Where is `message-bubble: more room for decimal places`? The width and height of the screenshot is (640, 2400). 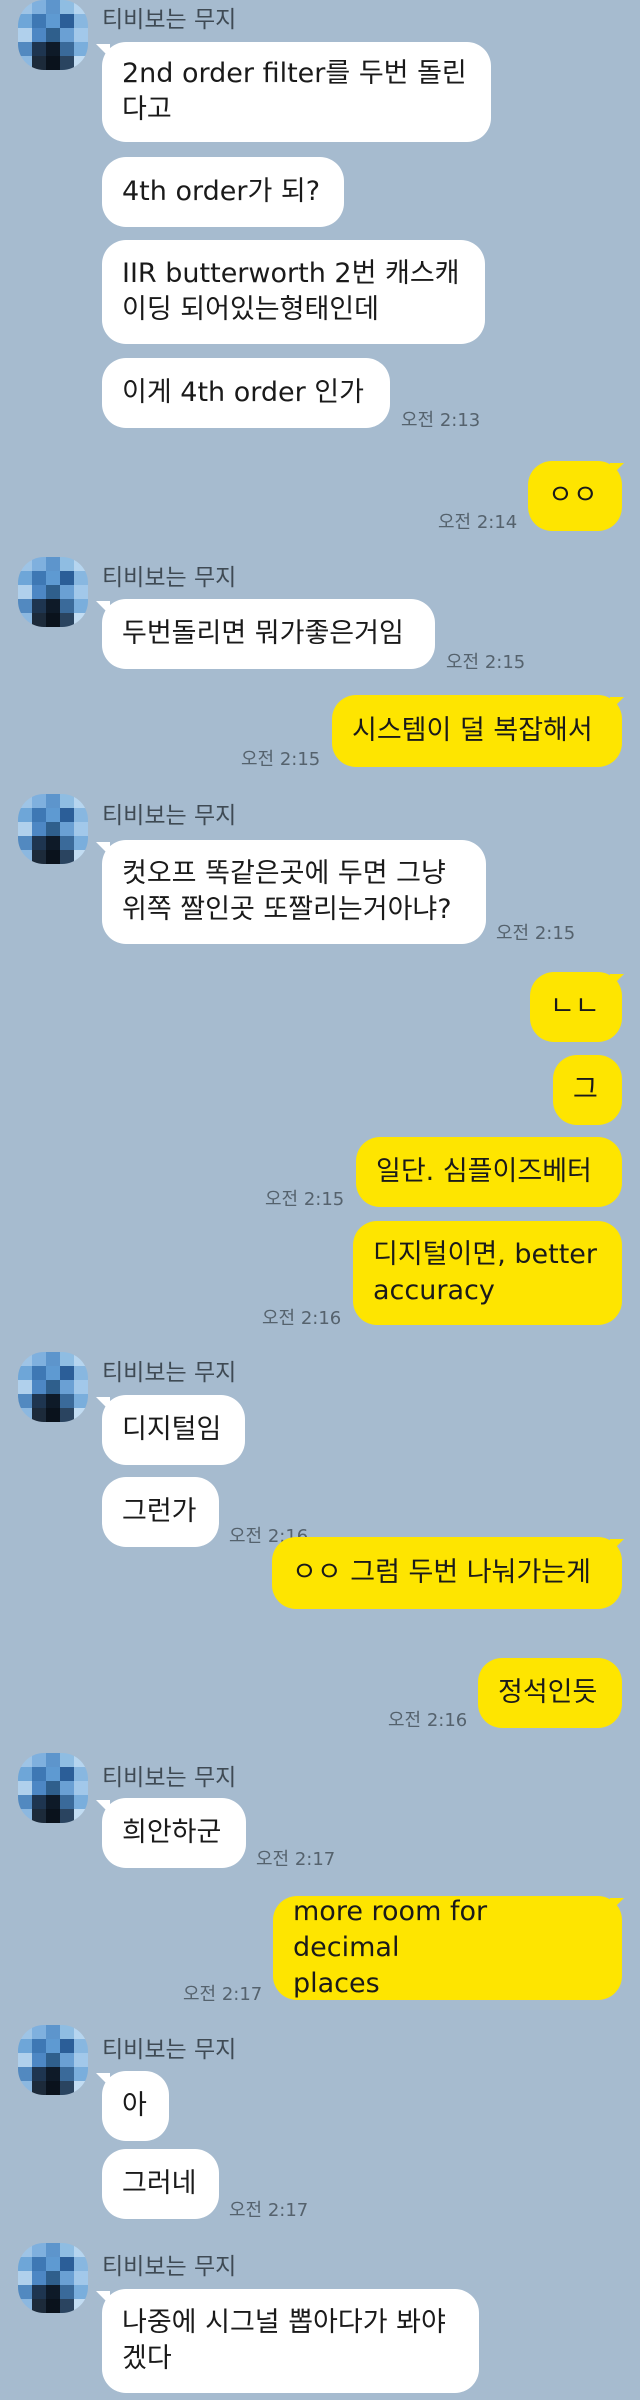 message-bubble: more room for decimal places is located at coordinates (447, 1948).